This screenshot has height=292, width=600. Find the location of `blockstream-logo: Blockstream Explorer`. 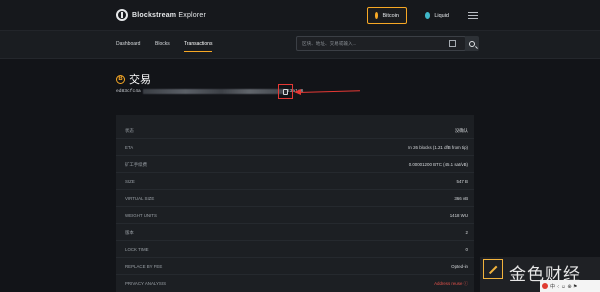

blockstream-logo: Blockstream Explorer is located at coordinates (161, 15).